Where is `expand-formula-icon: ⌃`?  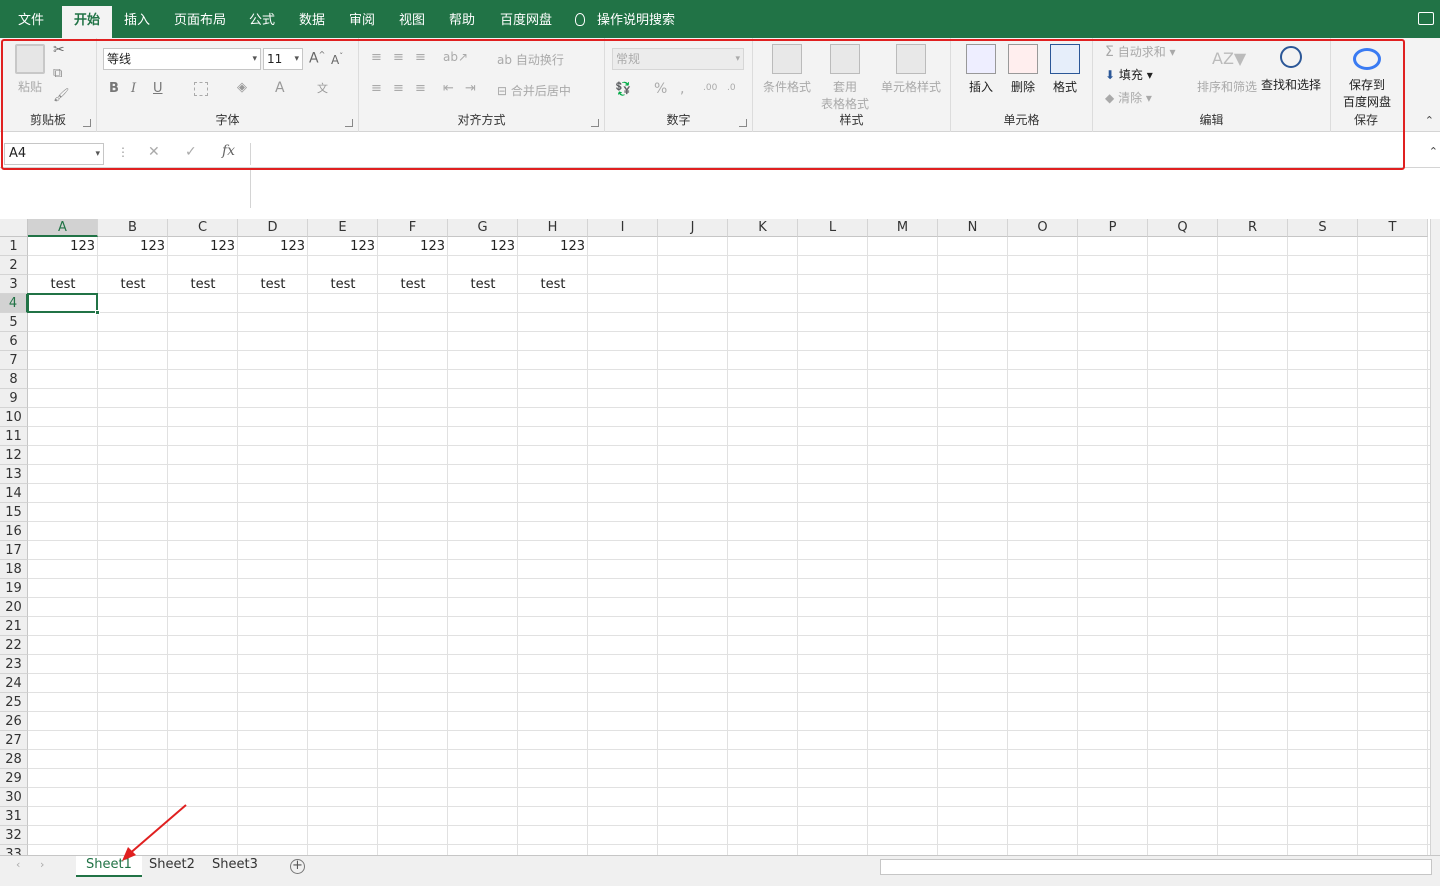 expand-formula-icon: ⌃ is located at coordinates (1433, 151).